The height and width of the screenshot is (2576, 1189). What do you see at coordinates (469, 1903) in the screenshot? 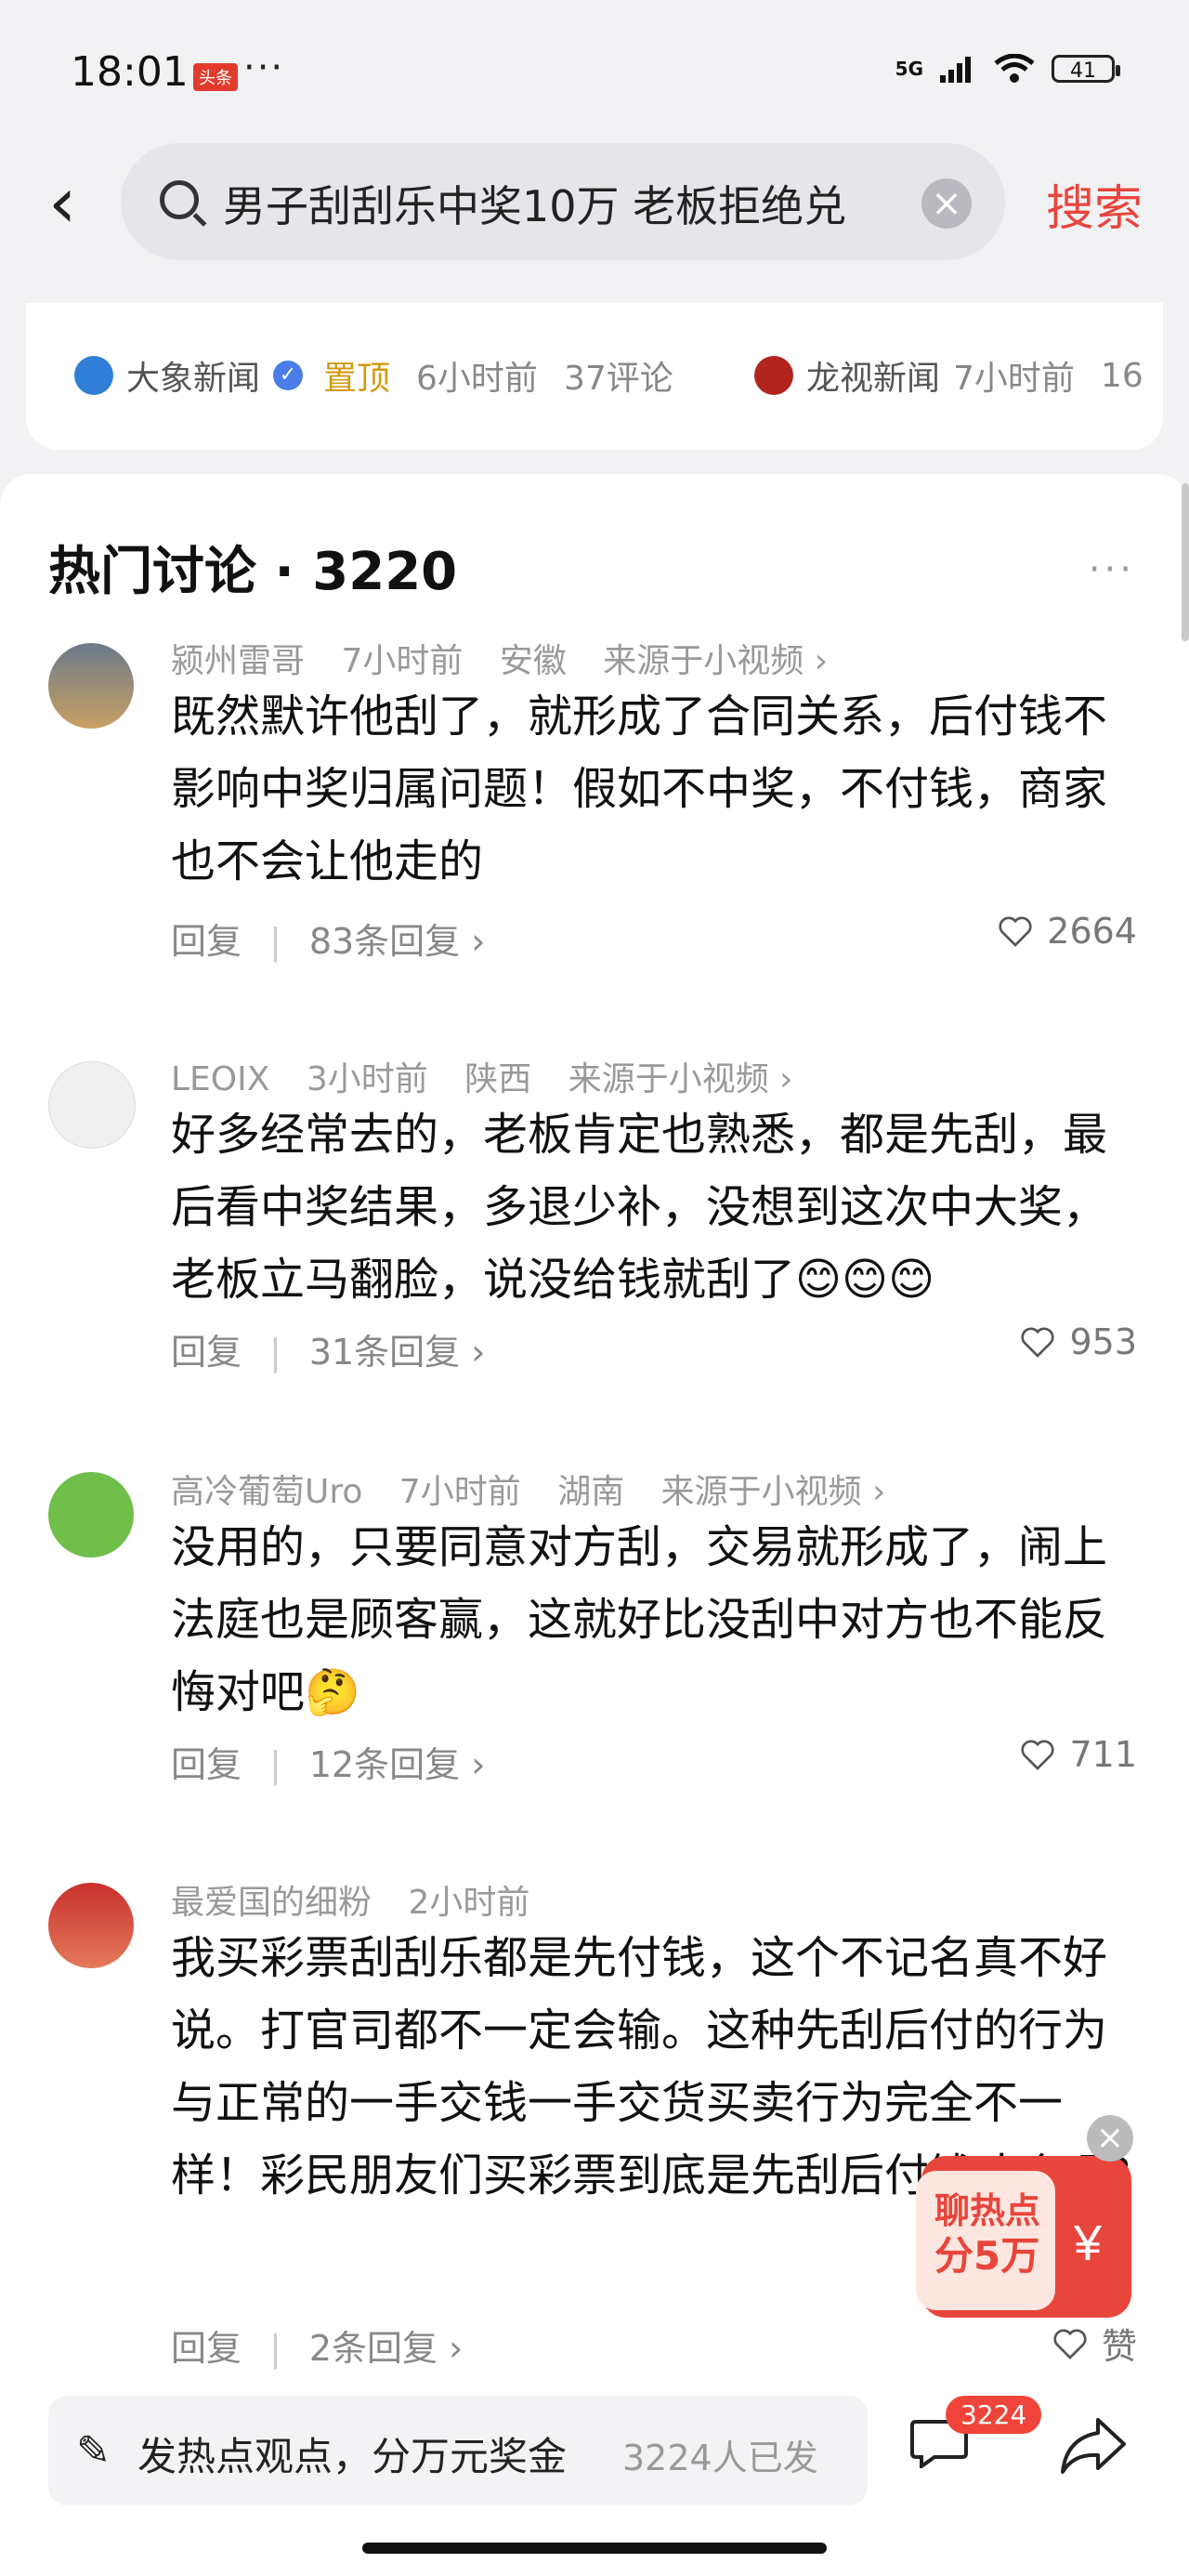
I see `comment-time: 2小时前` at bounding box center [469, 1903].